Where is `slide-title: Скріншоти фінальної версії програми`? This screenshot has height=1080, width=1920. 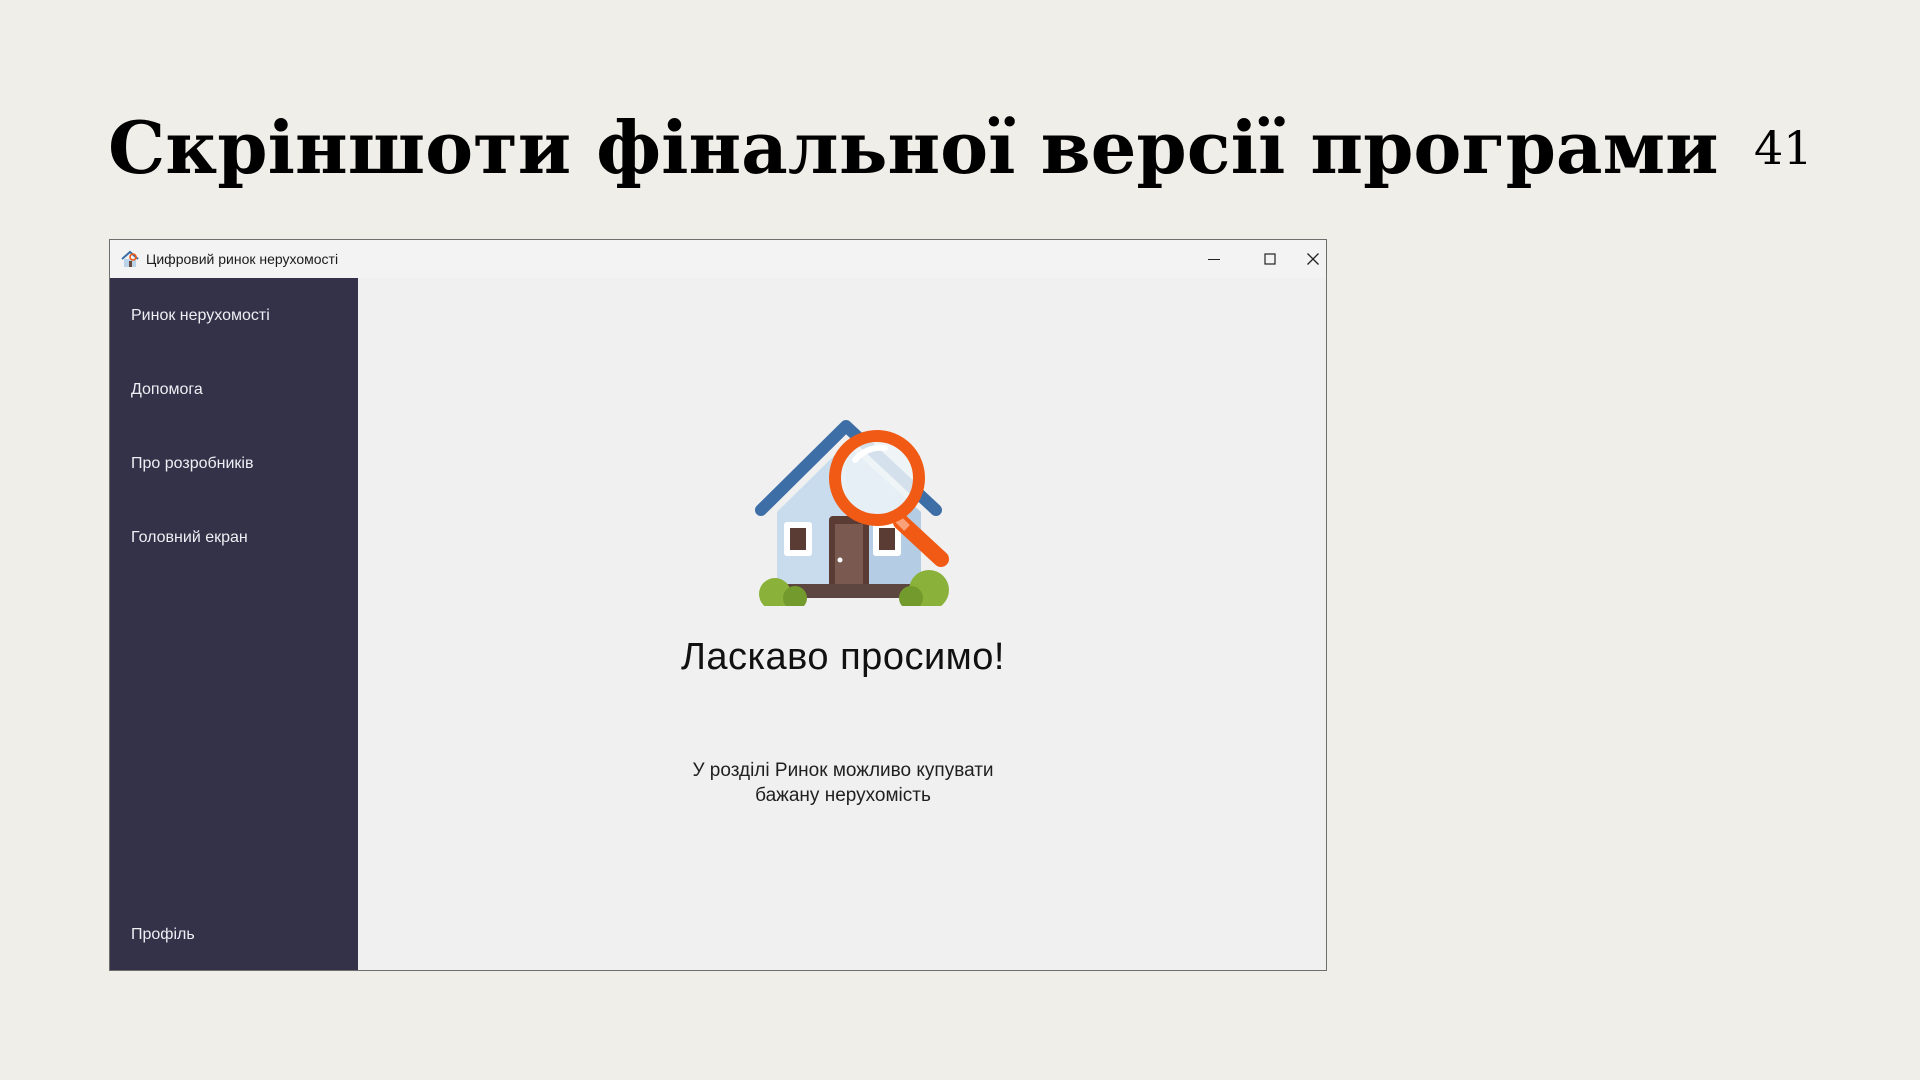
slide-title: Скріншоти фінальної версії програми is located at coordinates (913, 147).